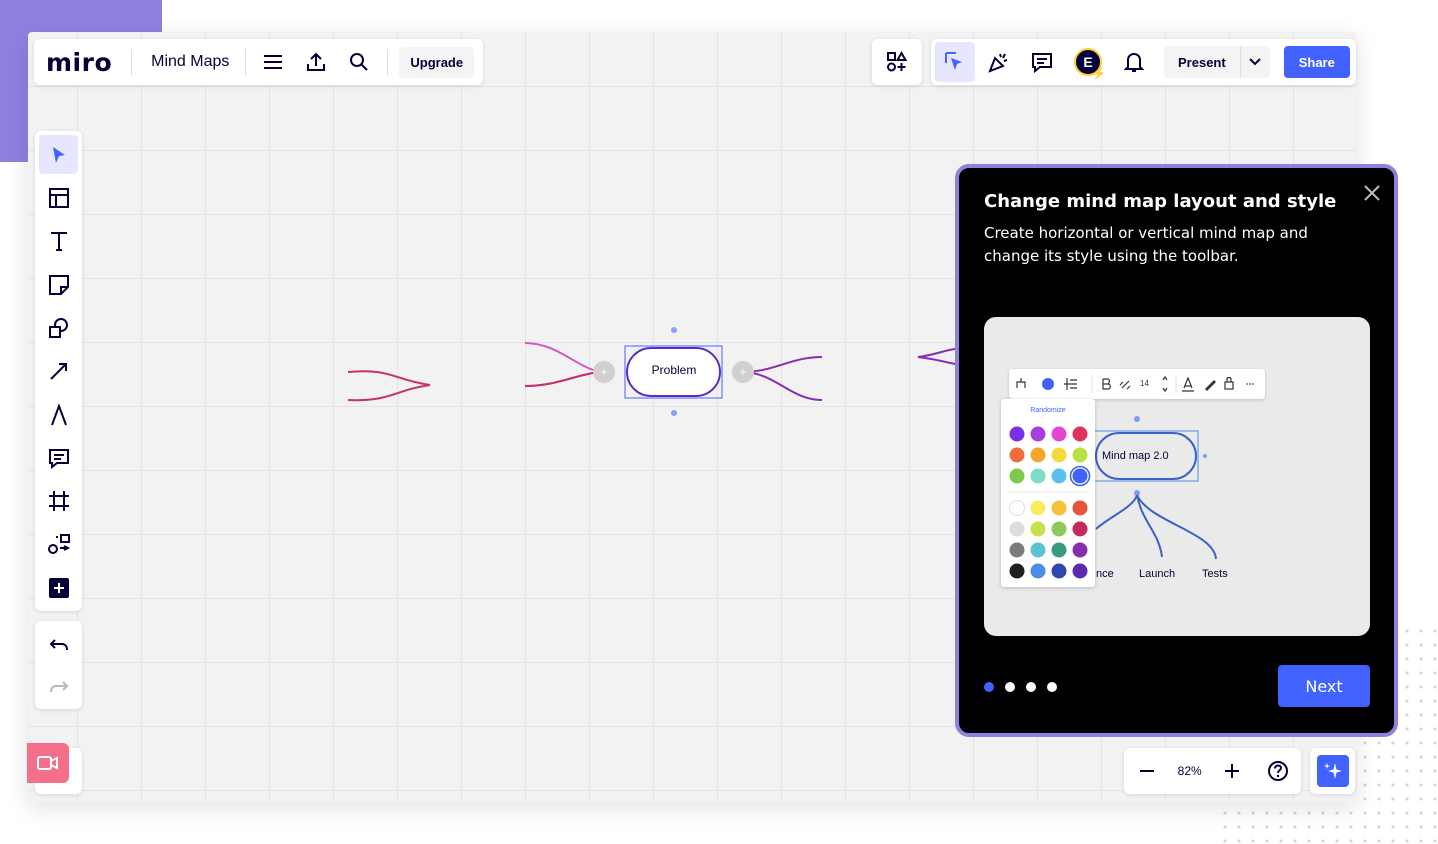  What do you see at coordinates (58, 500) in the screenshot?
I see `frame-icon` at bounding box center [58, 500].